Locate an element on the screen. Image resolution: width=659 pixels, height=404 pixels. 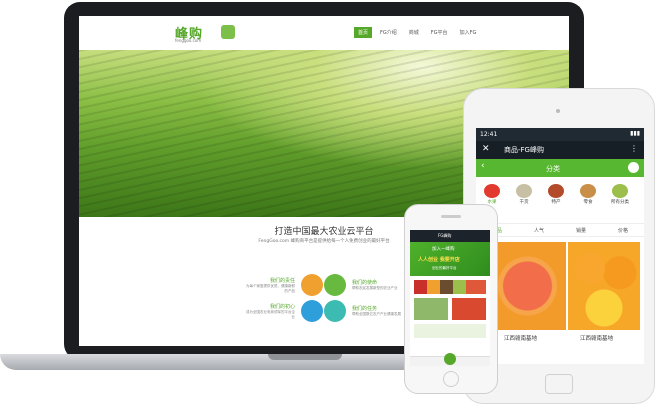
all-categories-icon is located at coordinates (620, 191).